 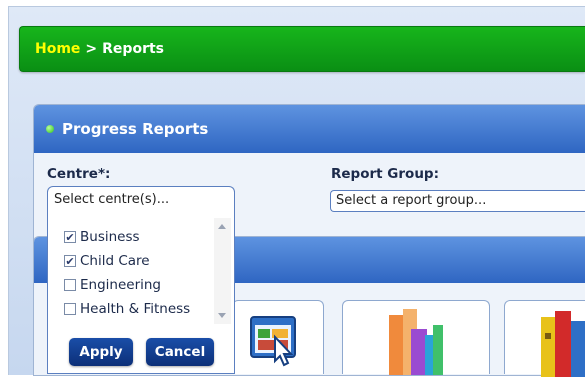 I want to click on breadcrumb-home-link: Home, so click(x=57, y=49).